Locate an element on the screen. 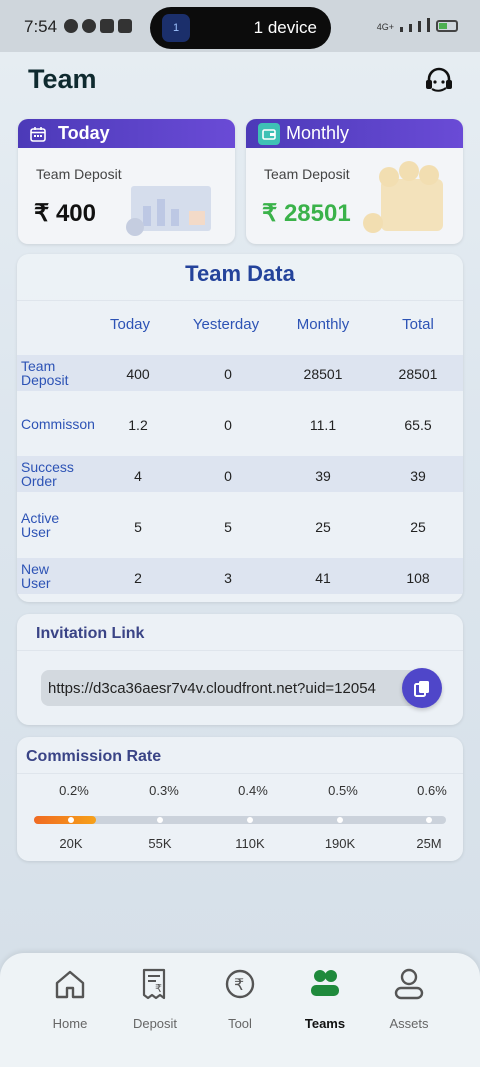  table-cell: 3 is located at coordinates (228, 578).